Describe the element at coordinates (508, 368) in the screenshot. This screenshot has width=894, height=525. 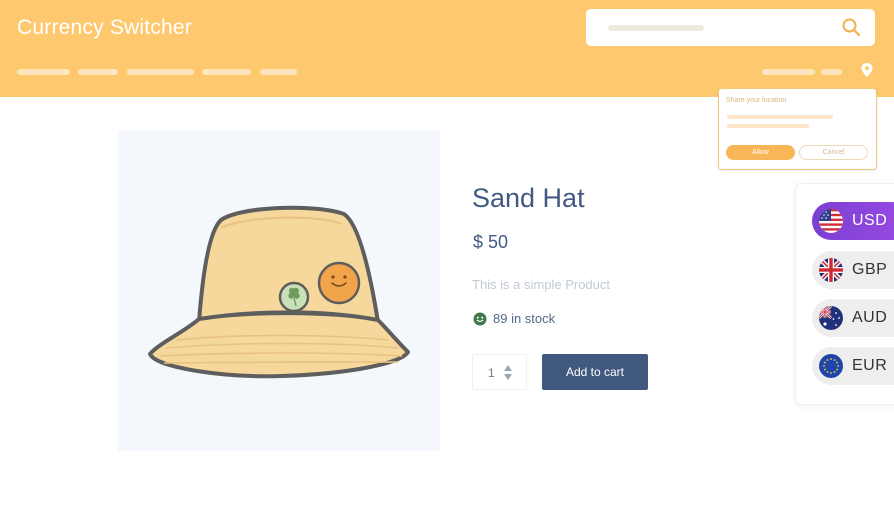
I see `quantity-increase-icon` at that location.